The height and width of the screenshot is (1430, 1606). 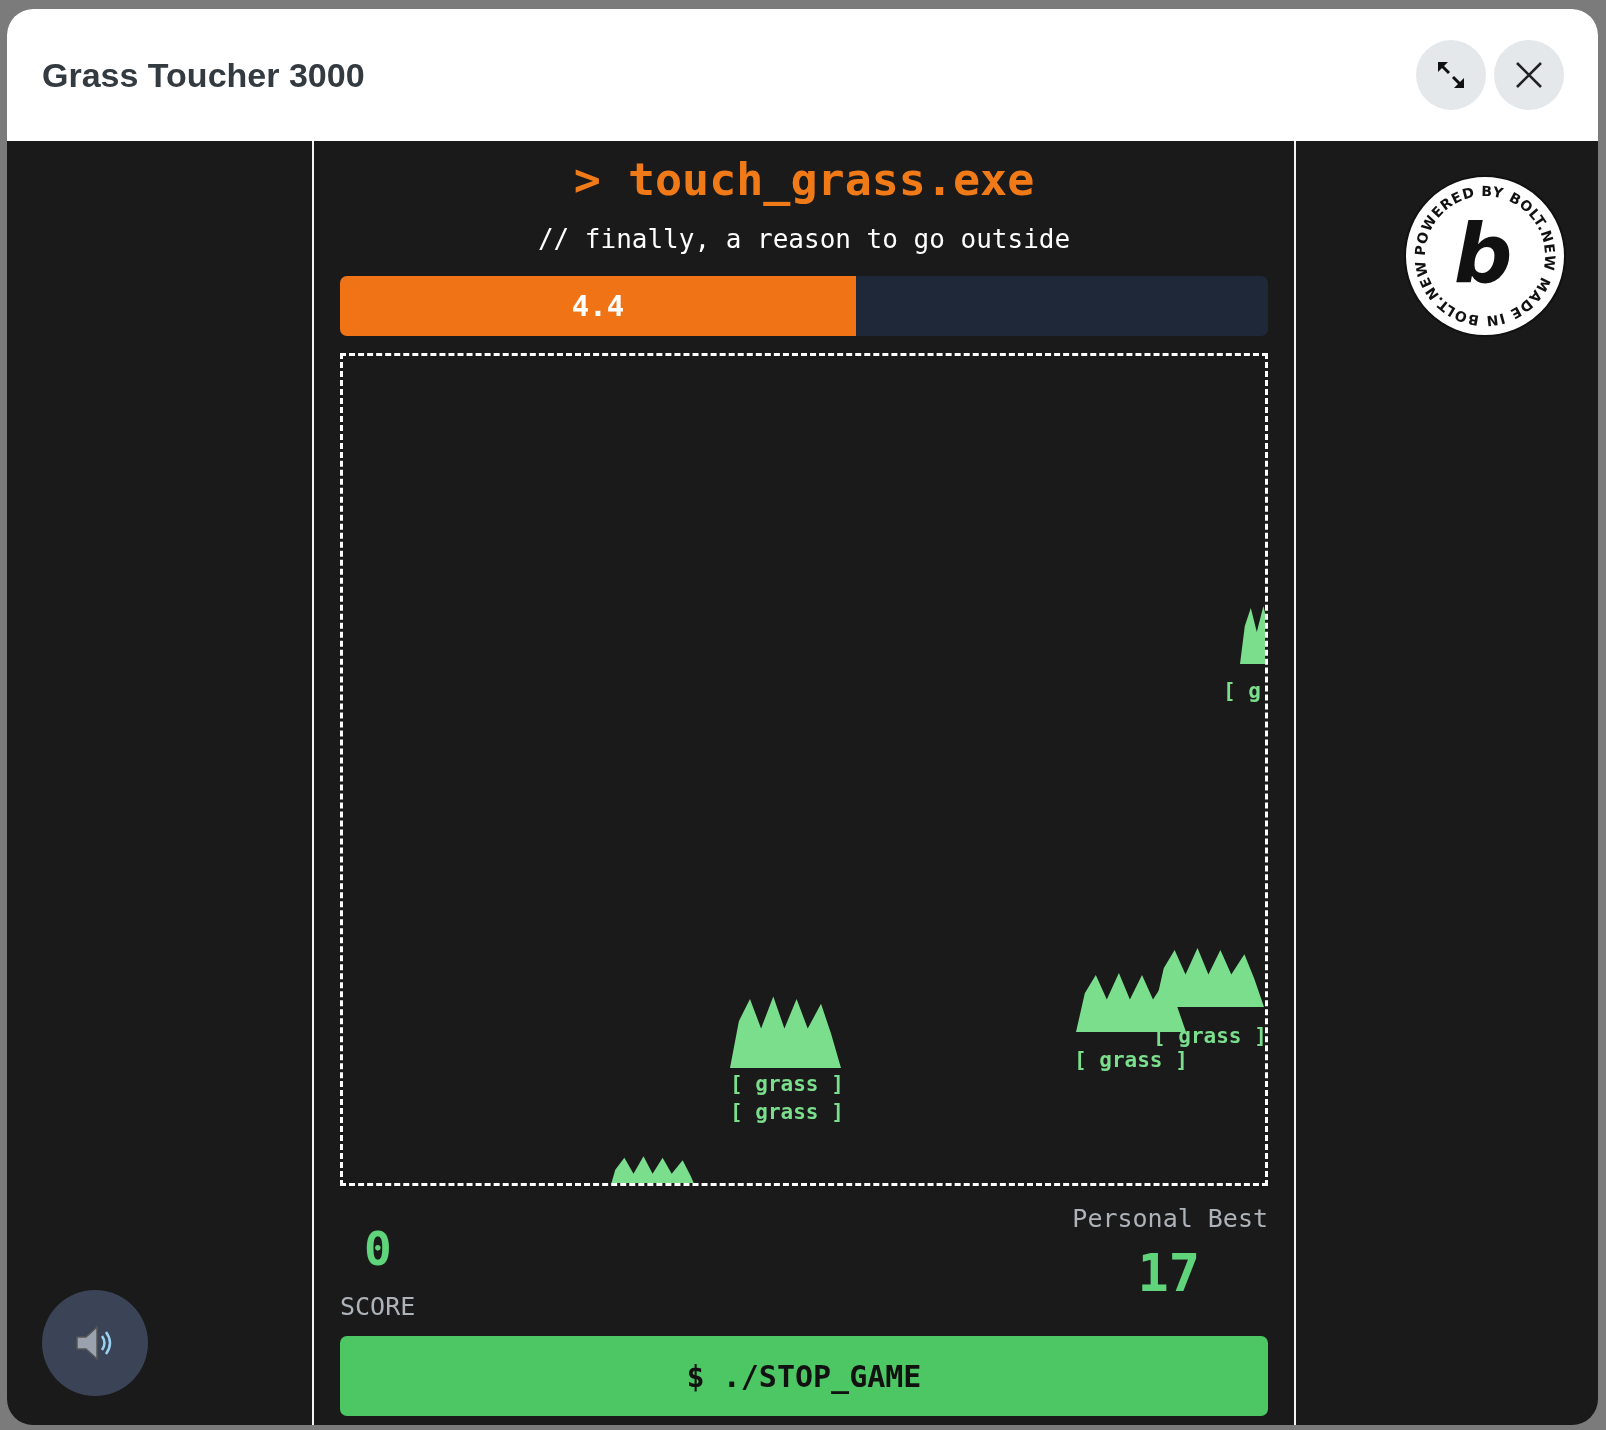 What do you see at coordinates (804, 179) in the screenshot?
I see `game-title: > touch_grass.exe` at bounding box center [804, 179].